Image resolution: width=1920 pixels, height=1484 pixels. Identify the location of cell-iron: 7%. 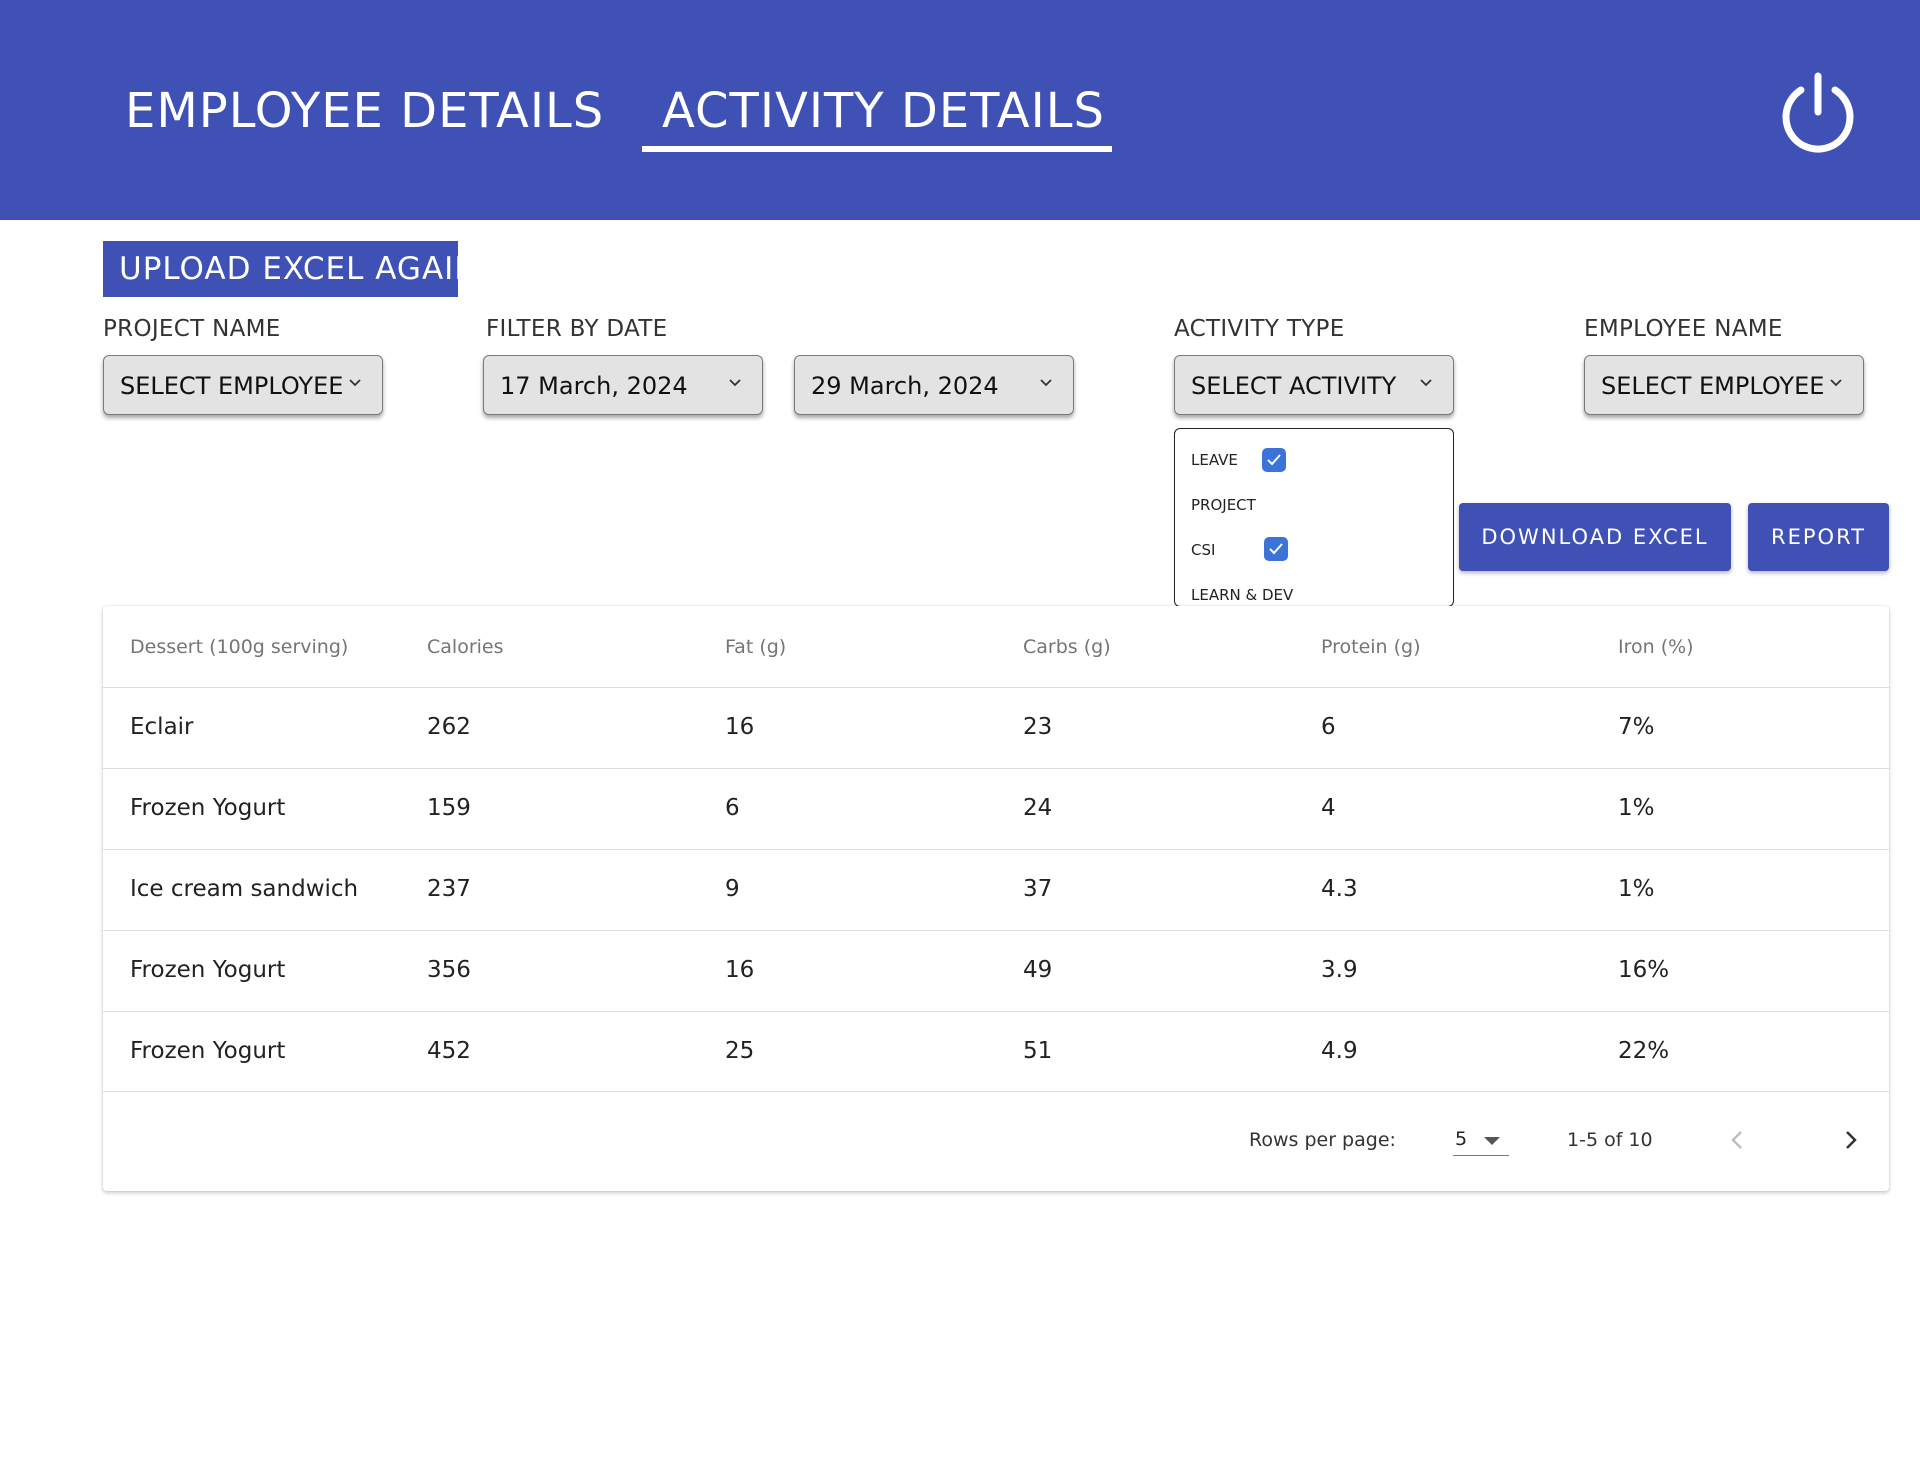
(1636, 727).